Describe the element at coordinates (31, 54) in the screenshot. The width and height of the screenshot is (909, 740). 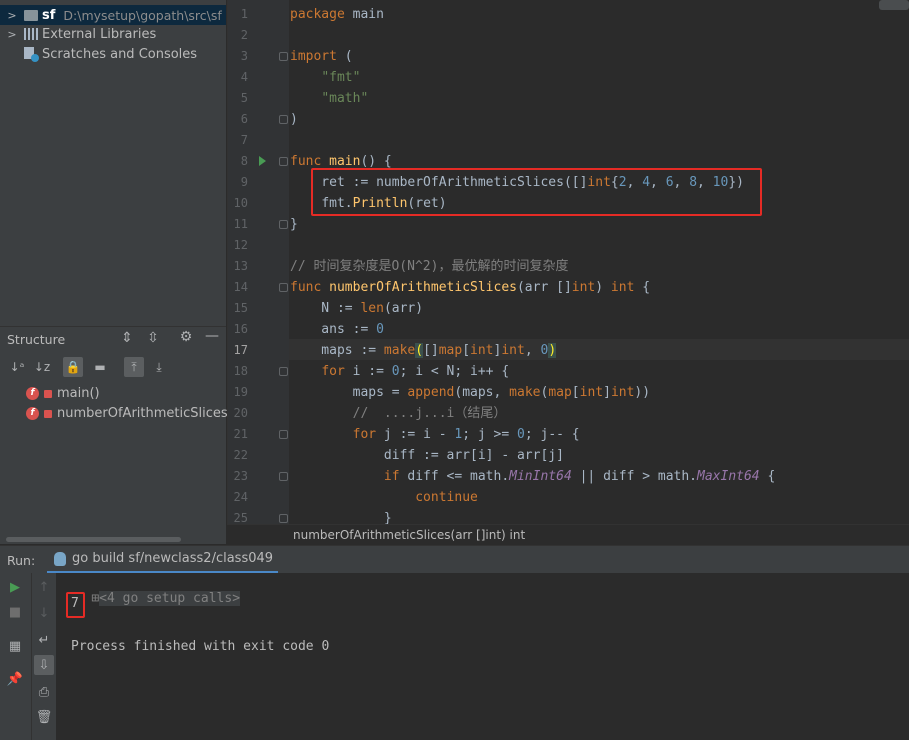
I see `scratches-icon` at that location.